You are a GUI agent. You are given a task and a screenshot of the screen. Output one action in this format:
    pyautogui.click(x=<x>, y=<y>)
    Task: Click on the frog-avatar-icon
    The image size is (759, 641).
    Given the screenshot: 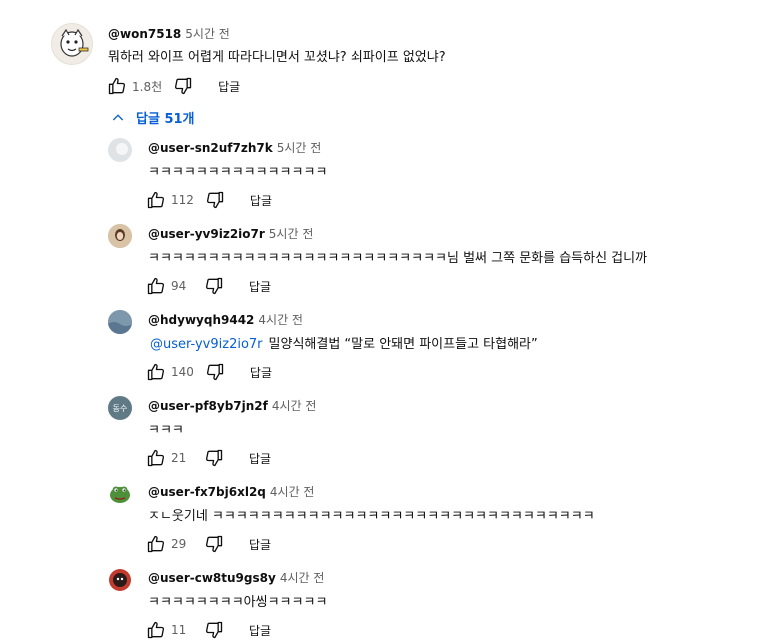 What is the action you would take?
    pyautogui.click(x=120, y=494)
    